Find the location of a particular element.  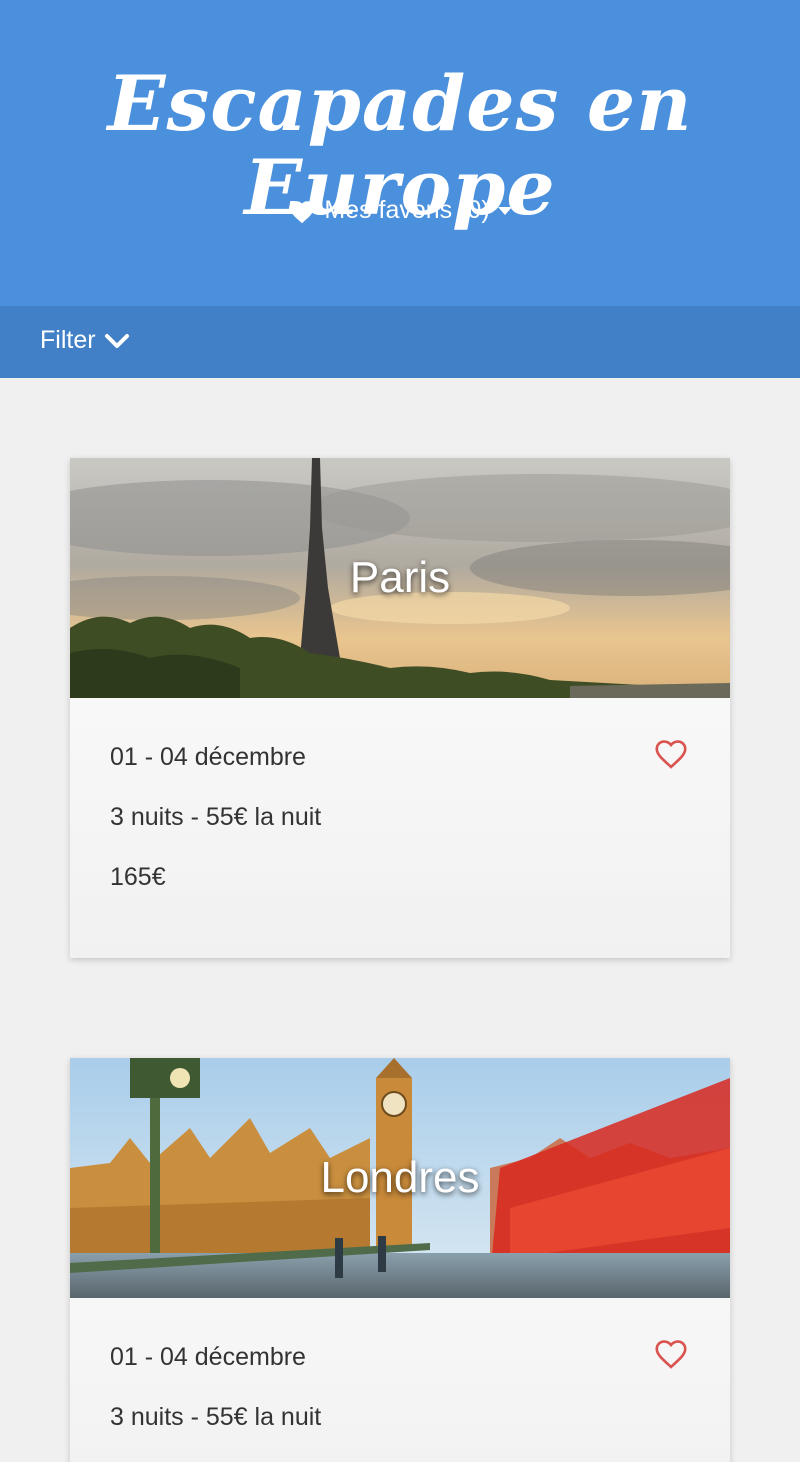

trip-image-paris: Paris is located at coordinates (400, 578).